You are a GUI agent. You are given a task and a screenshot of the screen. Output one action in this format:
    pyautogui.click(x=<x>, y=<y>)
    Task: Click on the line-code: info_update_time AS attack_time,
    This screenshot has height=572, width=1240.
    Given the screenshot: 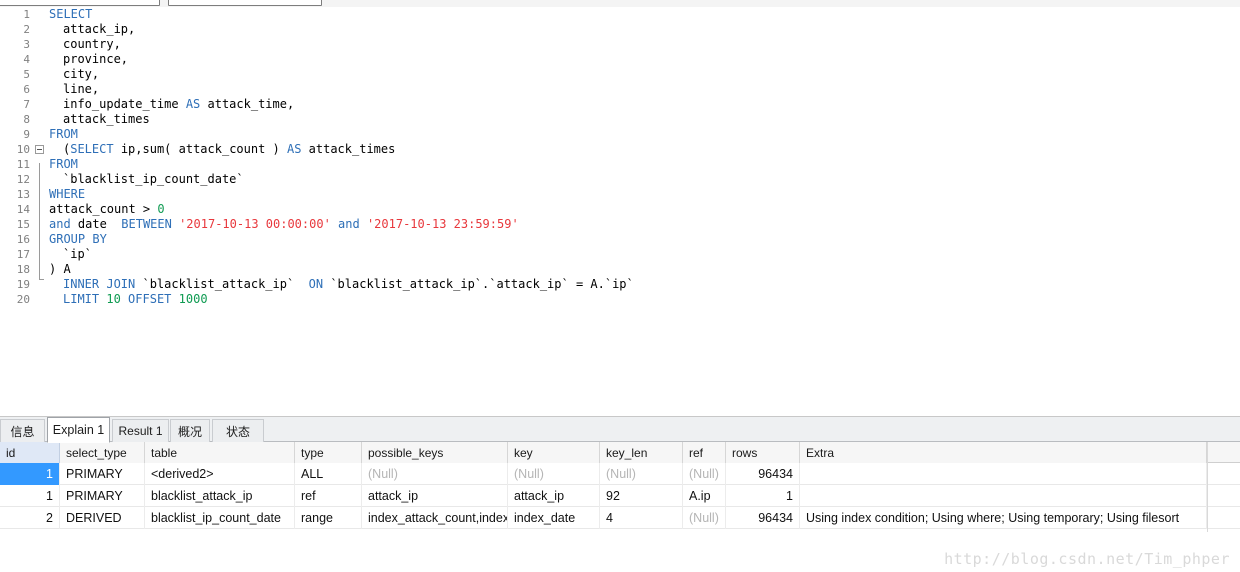 What is the action you would take?
    pyautogui.click(x=179, y=104)
    